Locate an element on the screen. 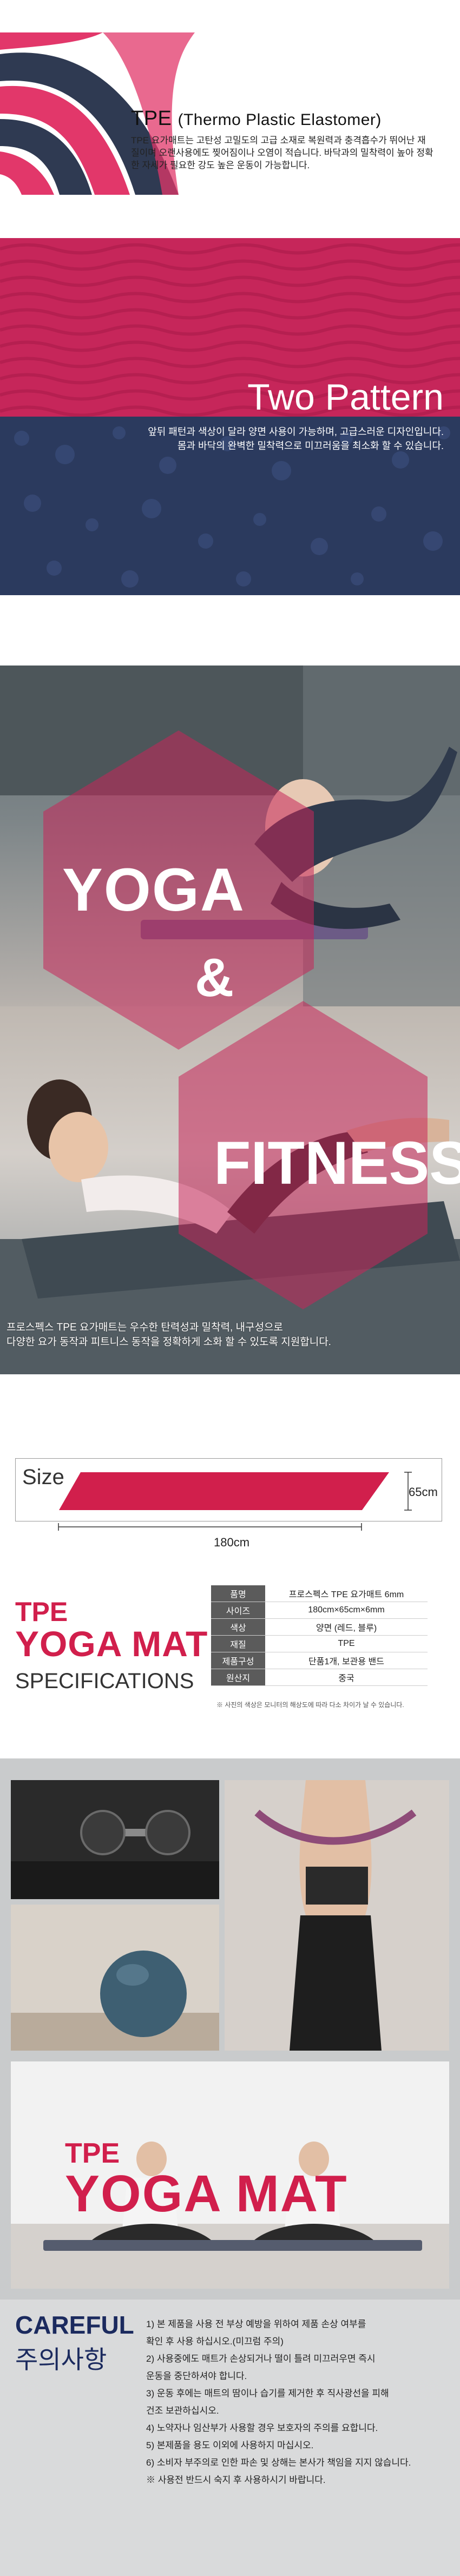 The image size is (460, 2576). table-row: 색상 양면 (레드, 블루) is located at coordinates (319, 1627).